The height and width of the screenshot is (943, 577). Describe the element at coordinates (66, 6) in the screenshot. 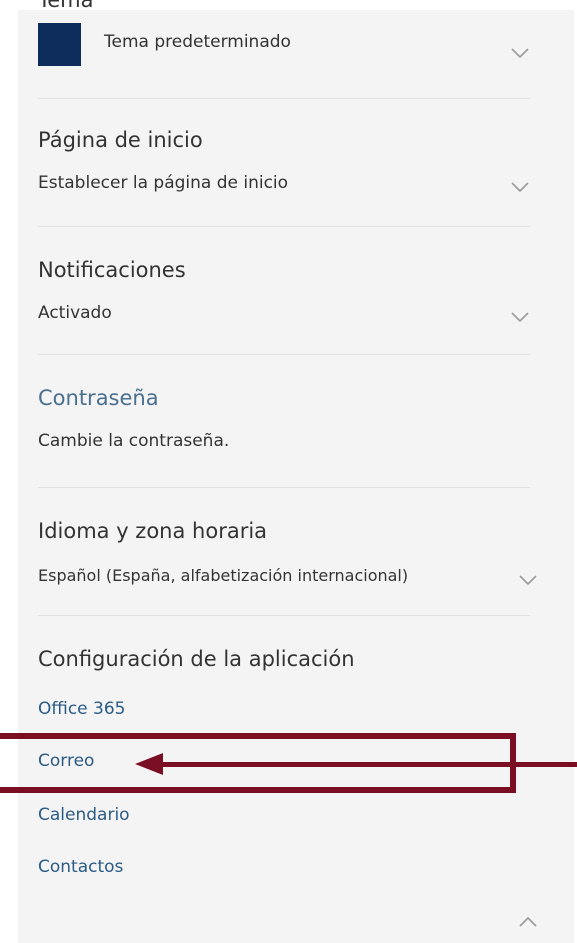

I see `theme-title: Tema` at that location.